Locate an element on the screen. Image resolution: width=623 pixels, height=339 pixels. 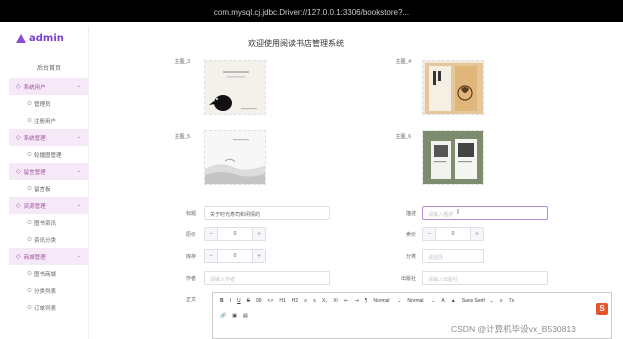
logo: admin is located at coordinates (40, 38).